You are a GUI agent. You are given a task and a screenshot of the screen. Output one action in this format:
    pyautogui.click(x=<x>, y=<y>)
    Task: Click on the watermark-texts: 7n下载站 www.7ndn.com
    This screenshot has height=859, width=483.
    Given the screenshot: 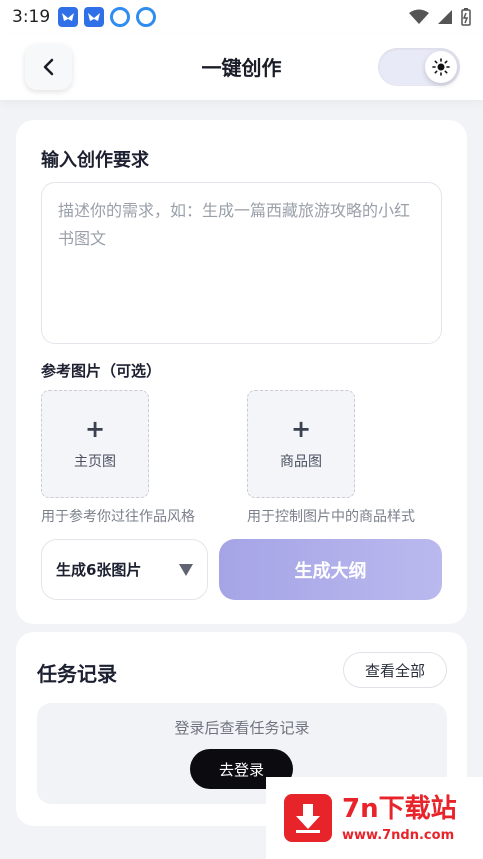 What is the action you would take?
    pyautogui.click(x=399, y=818)
    